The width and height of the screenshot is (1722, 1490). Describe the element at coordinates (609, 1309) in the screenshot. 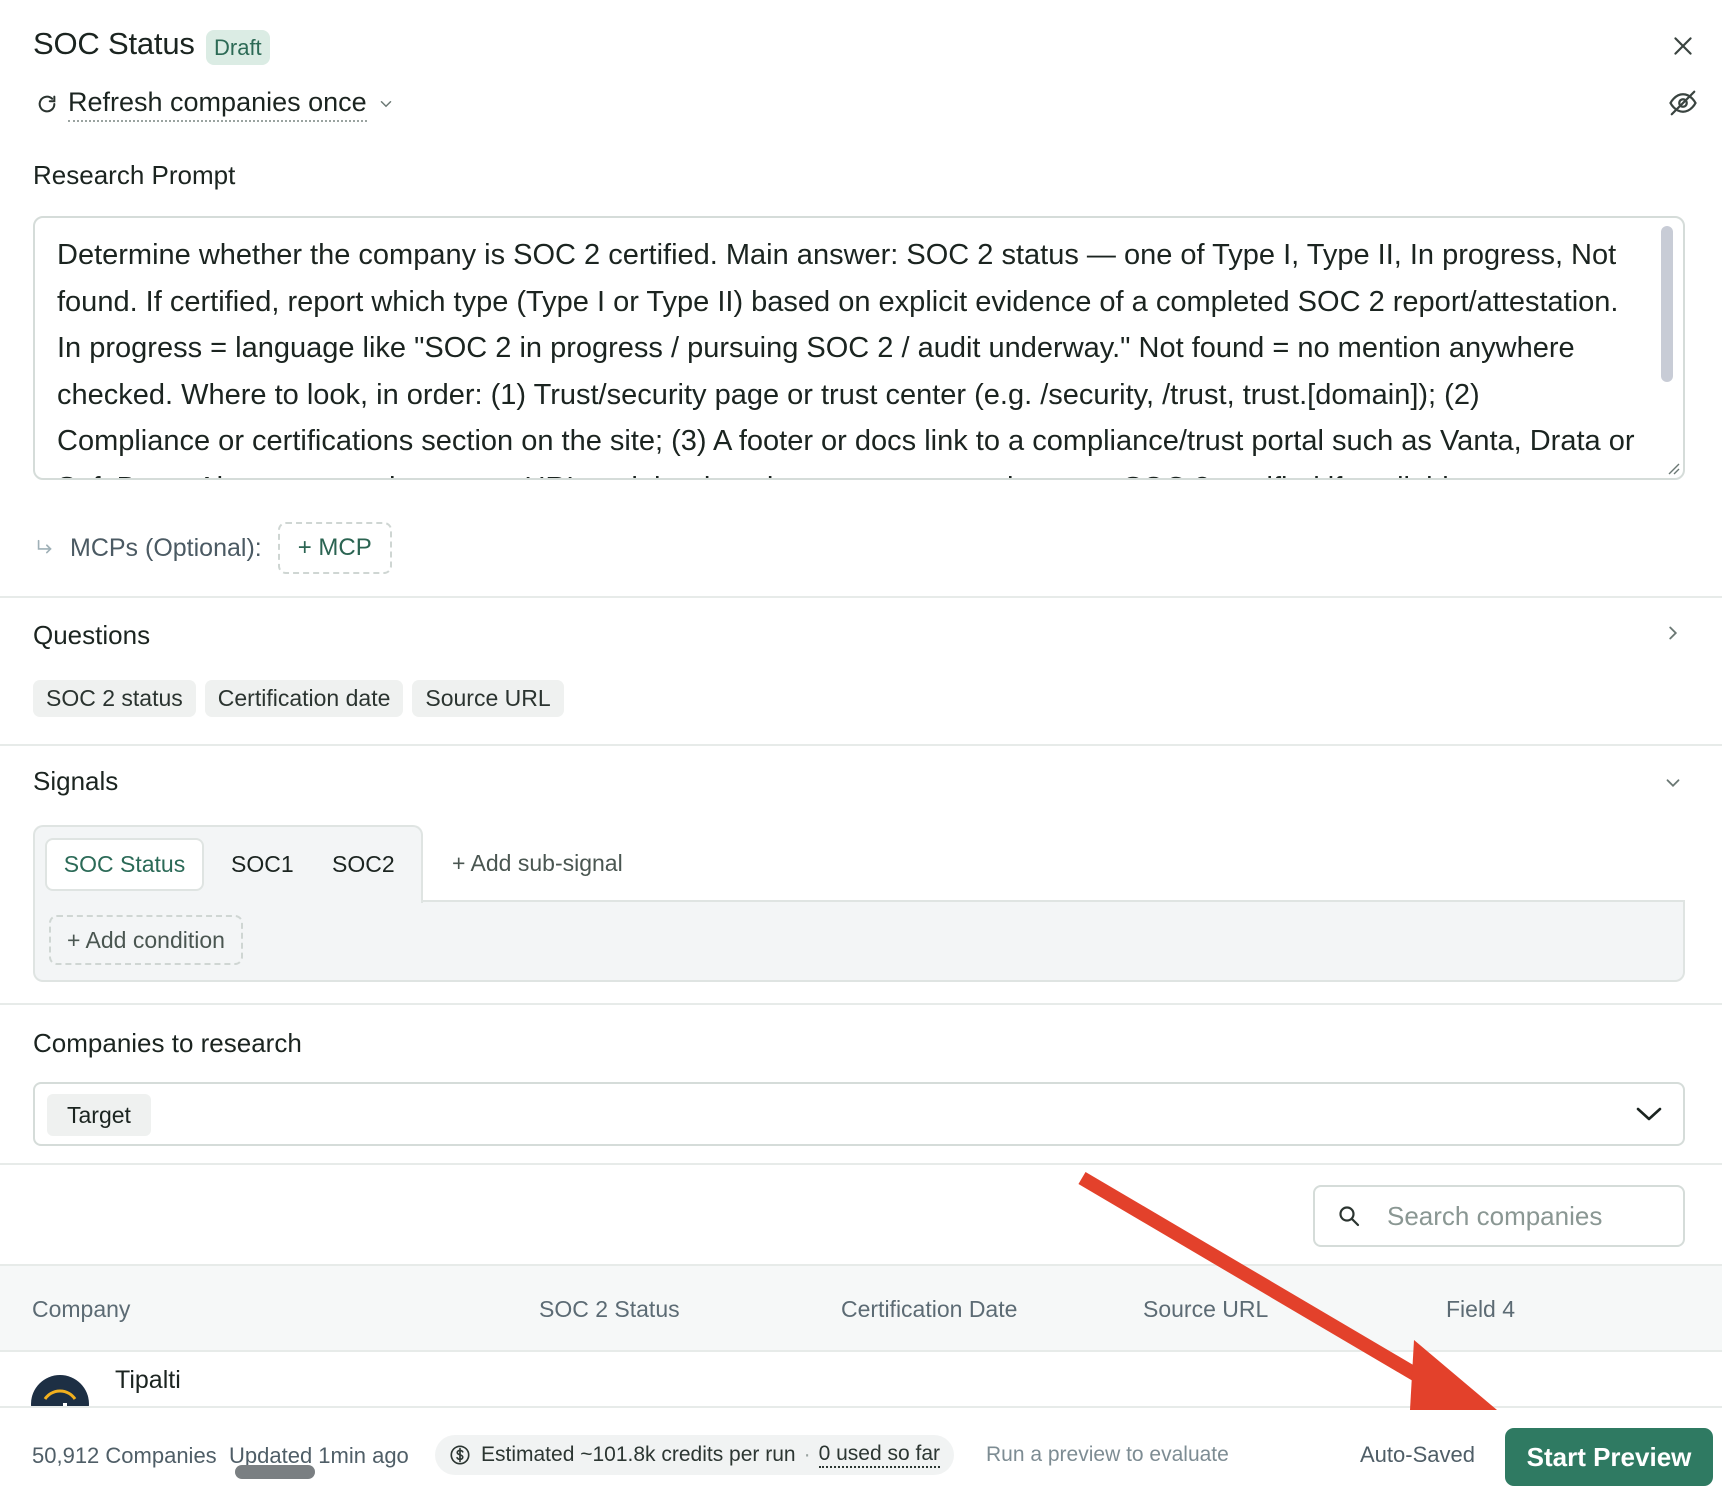

I see `column-header-soc2-status: SOC 2 Status` at that location.